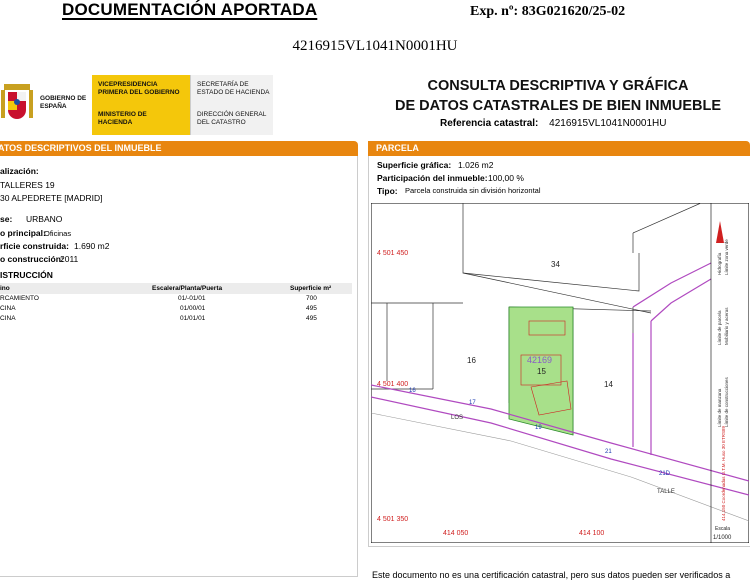  I want to click on ministerio-label: MINISTERIO DE HACIENDA, so click(122, 118).